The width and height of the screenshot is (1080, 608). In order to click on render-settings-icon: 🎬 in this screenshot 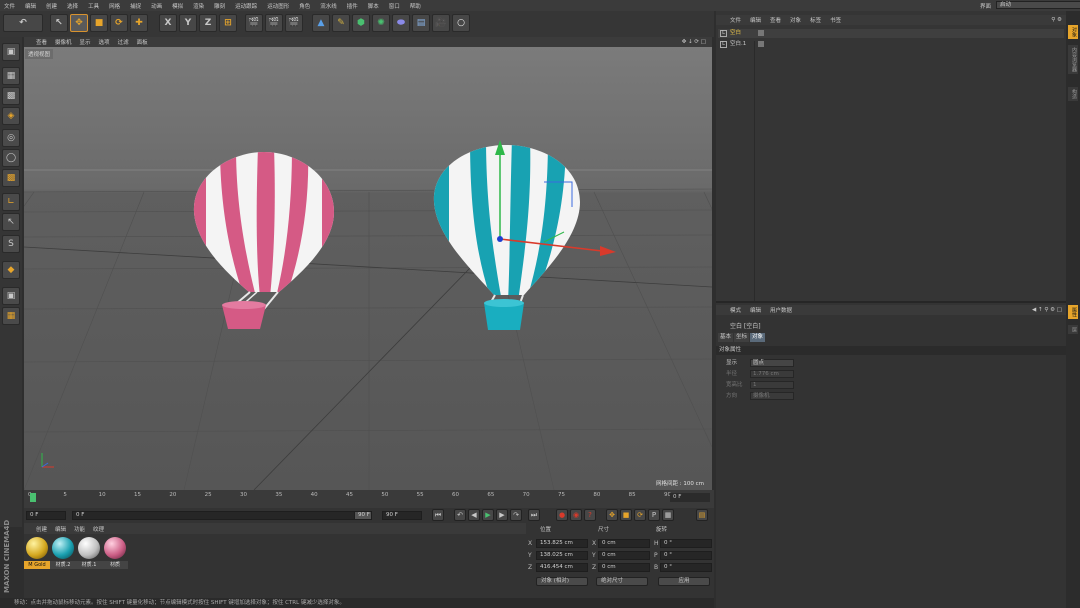, I will do `click(294, 23)`.